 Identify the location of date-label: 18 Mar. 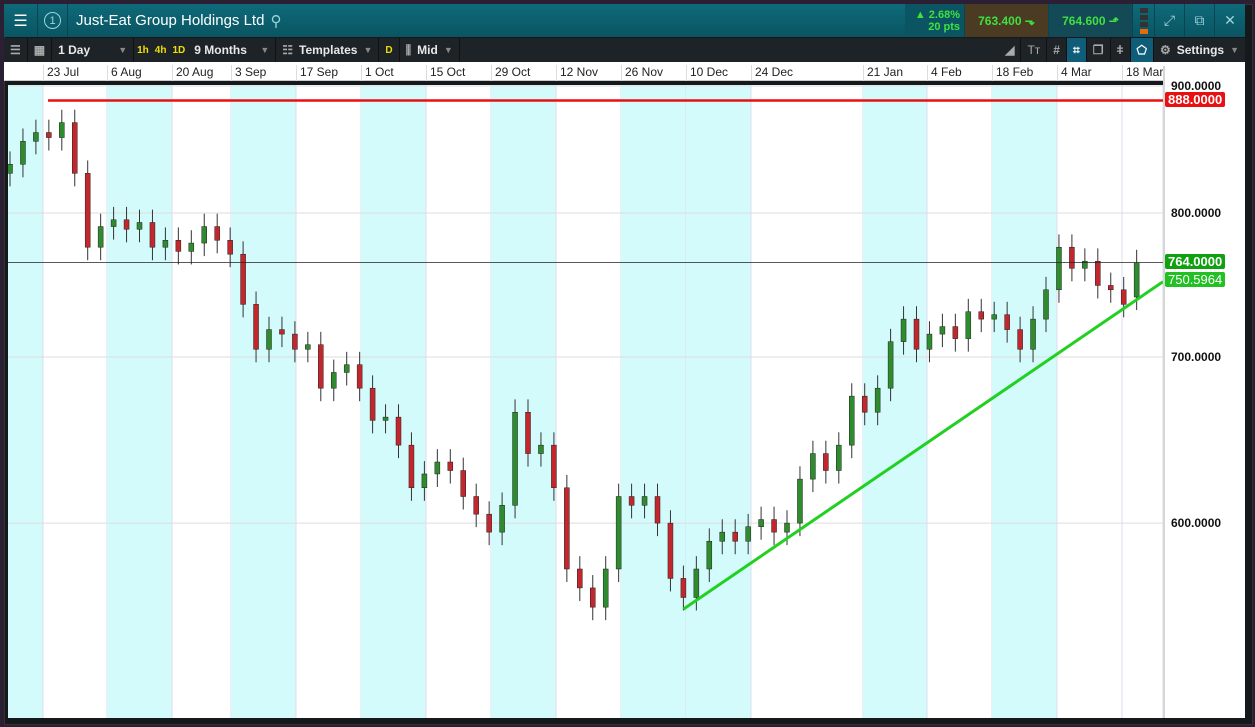
(1142, 73).